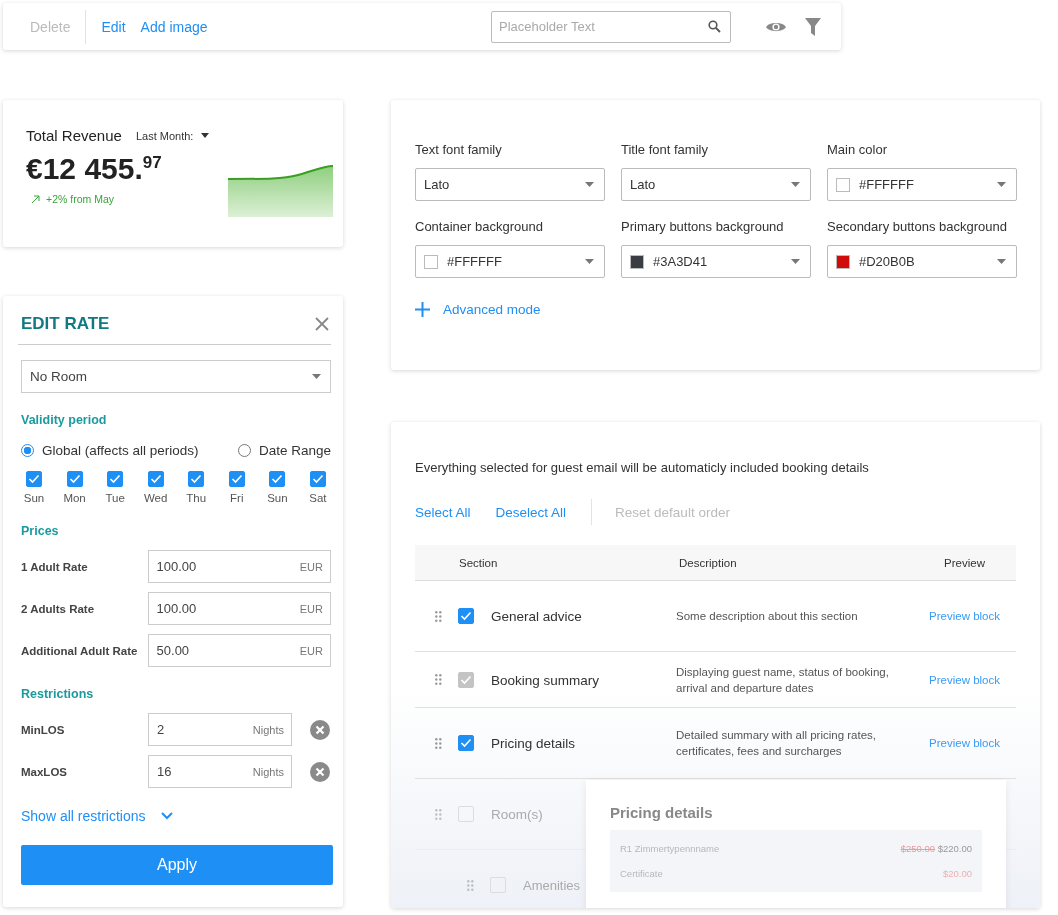 Image resolution: width=1058 pixels, height=915 pixels. Describe the element at coordinates (115, 498) in the screenshot. I see `day-label: Tue` at that location.